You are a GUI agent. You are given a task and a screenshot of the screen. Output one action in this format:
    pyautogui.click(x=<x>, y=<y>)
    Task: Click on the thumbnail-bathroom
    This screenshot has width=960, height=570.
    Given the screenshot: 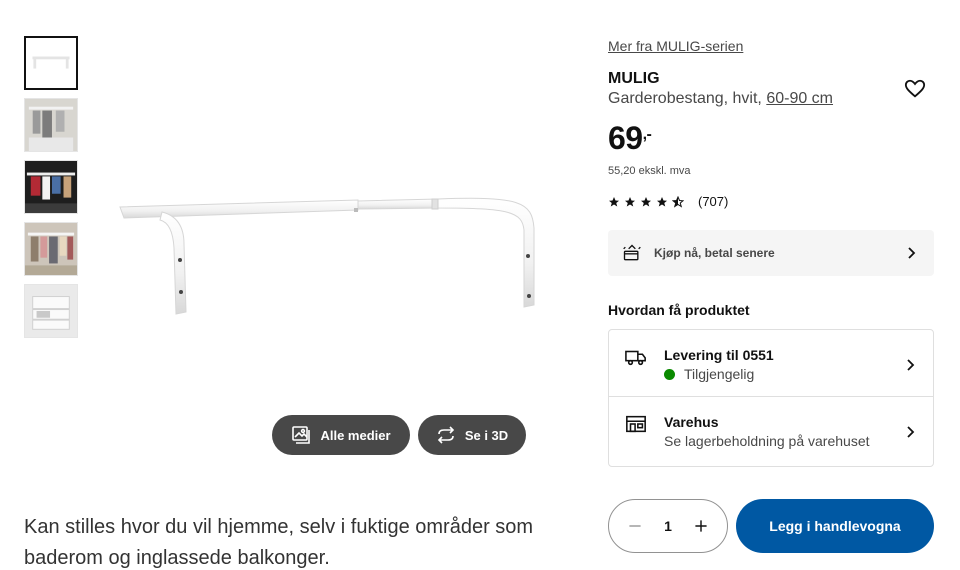 What is the action you would take?
    pyautogui.click(x=51, y=125)
    